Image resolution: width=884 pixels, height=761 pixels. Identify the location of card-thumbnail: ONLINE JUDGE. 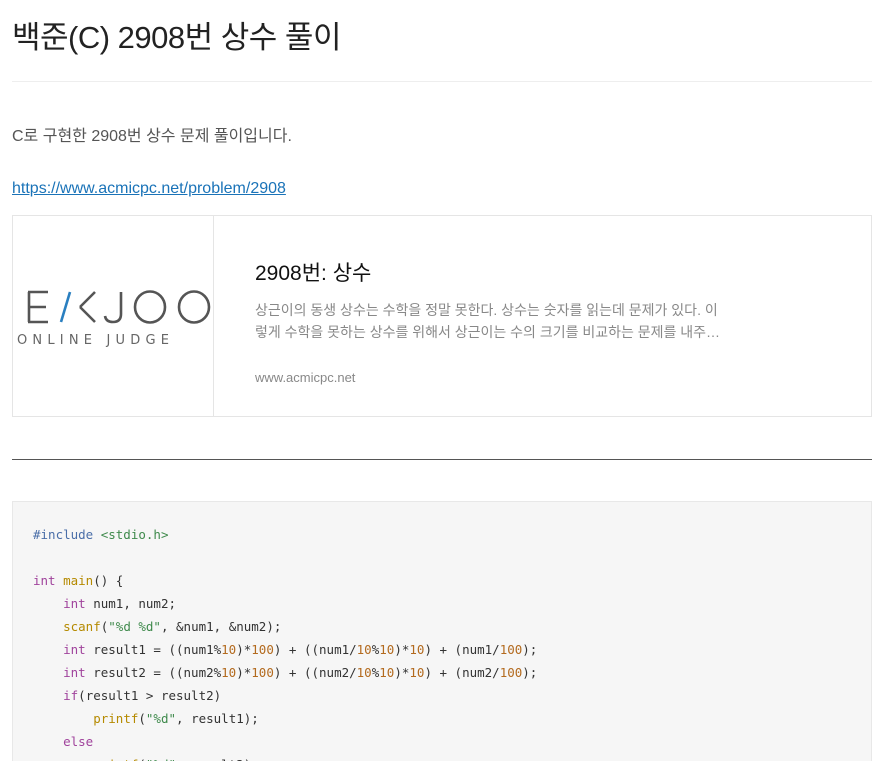
(113, 316).